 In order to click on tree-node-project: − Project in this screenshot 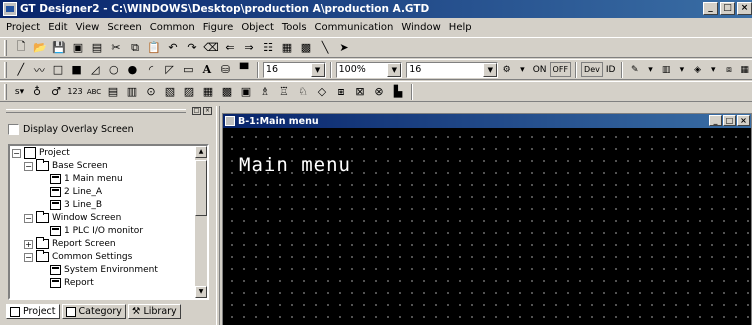, I will do `click(41, 153)`.